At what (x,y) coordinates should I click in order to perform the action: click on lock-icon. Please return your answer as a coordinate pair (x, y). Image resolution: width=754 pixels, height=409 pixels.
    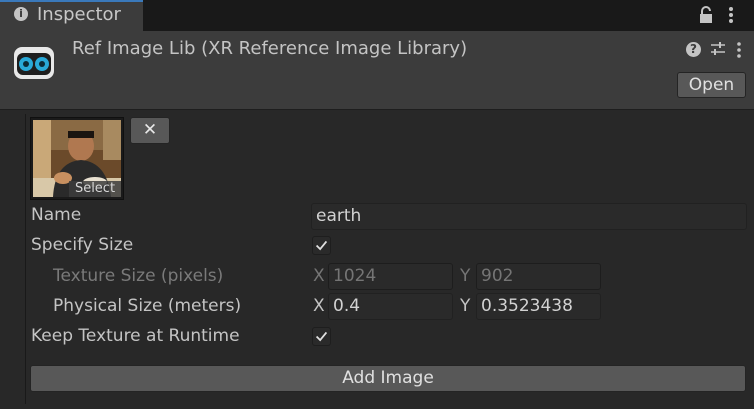
    Looking at the image, I should click on (706, 15).